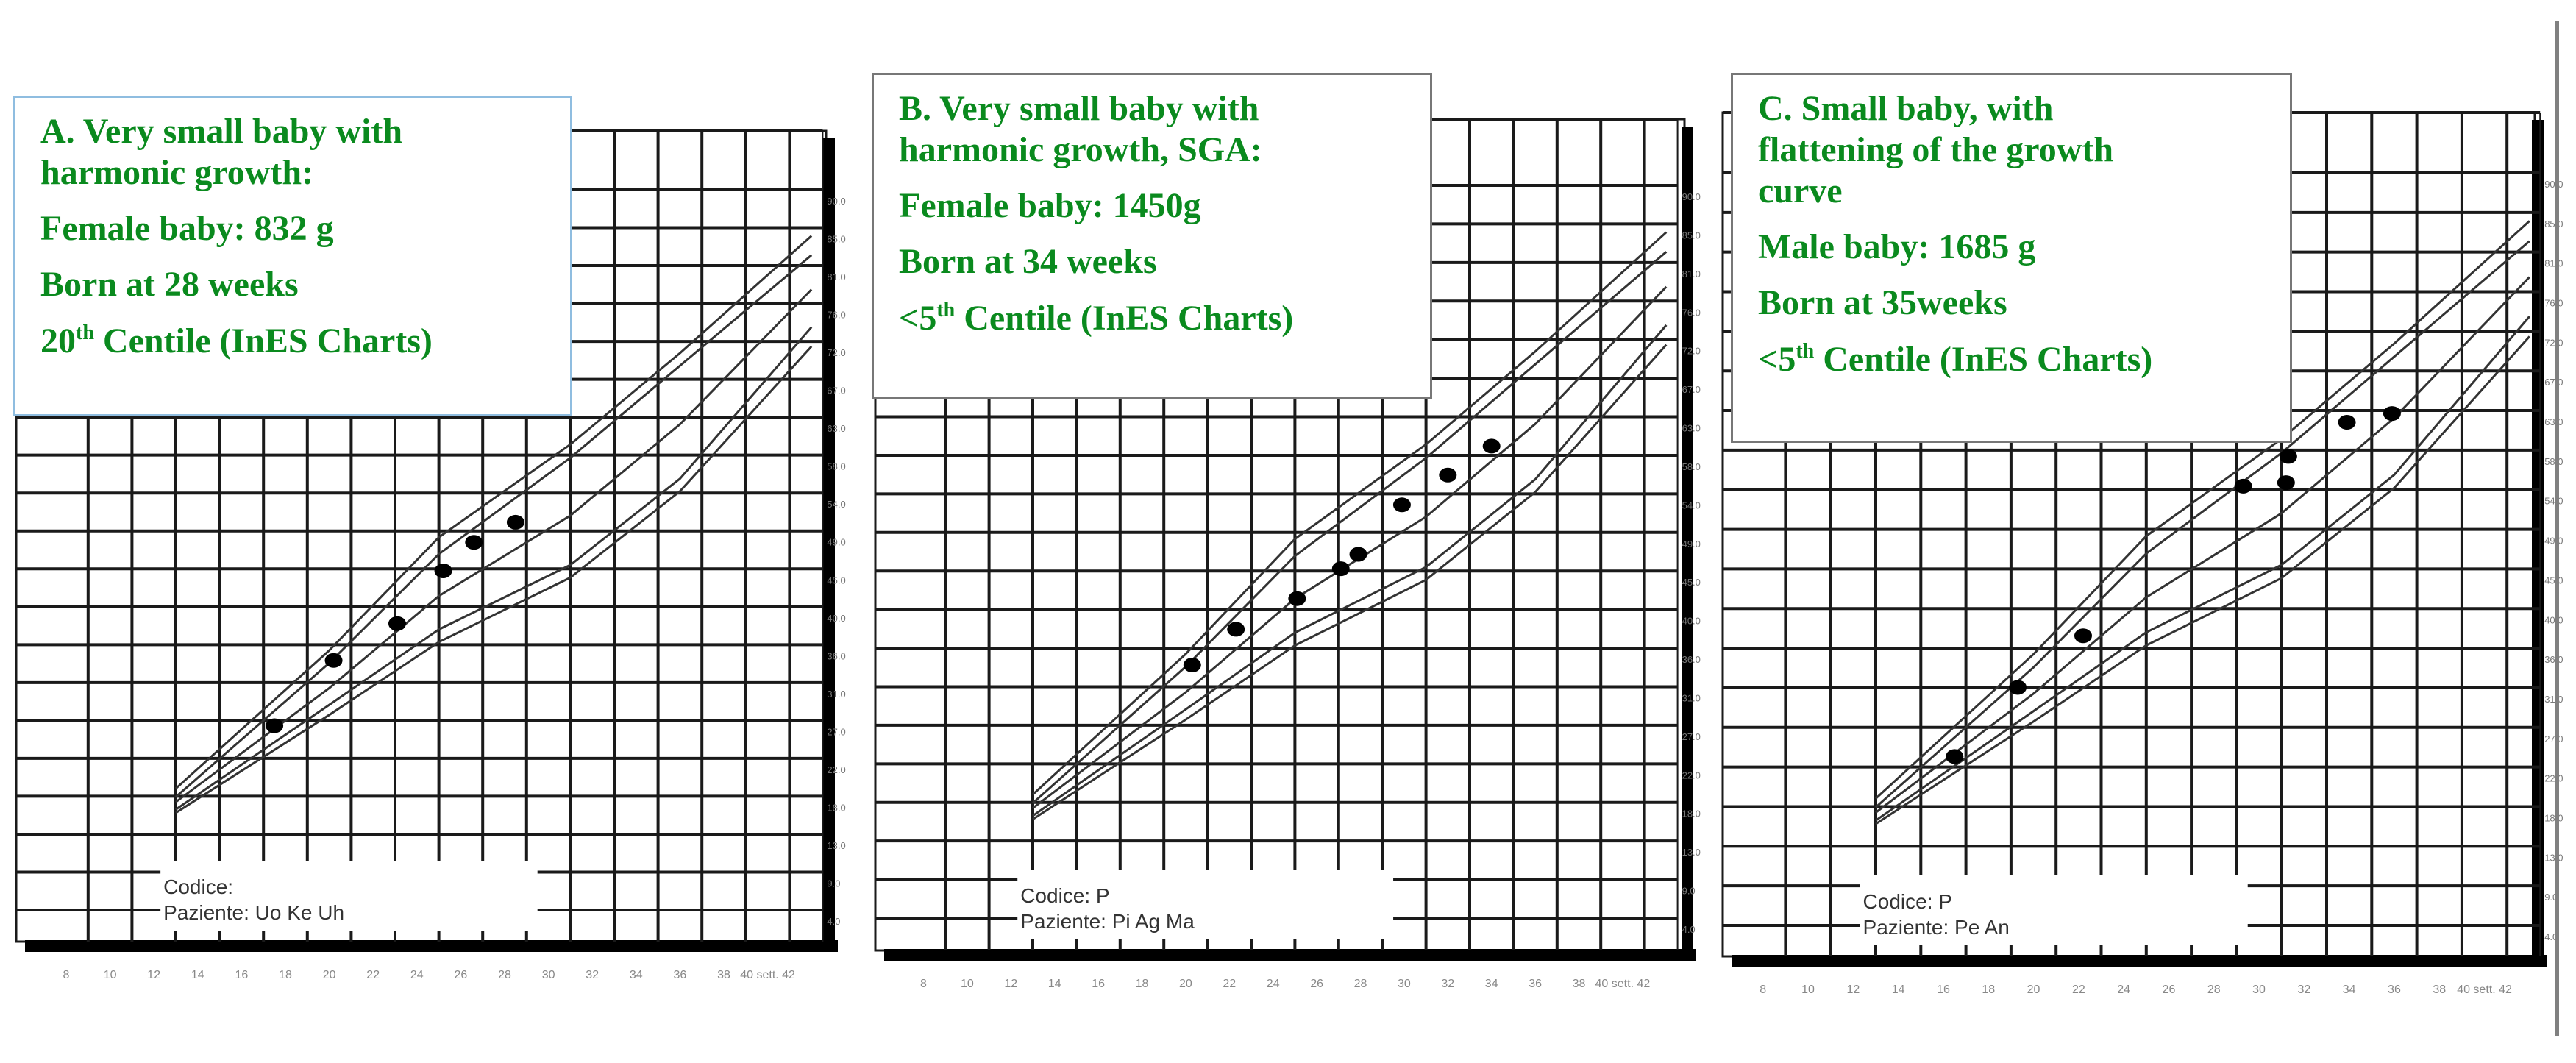  Describe the element at coordinates (373, 975) in the screenshot. I see `x-tick-label: 22` at that location.